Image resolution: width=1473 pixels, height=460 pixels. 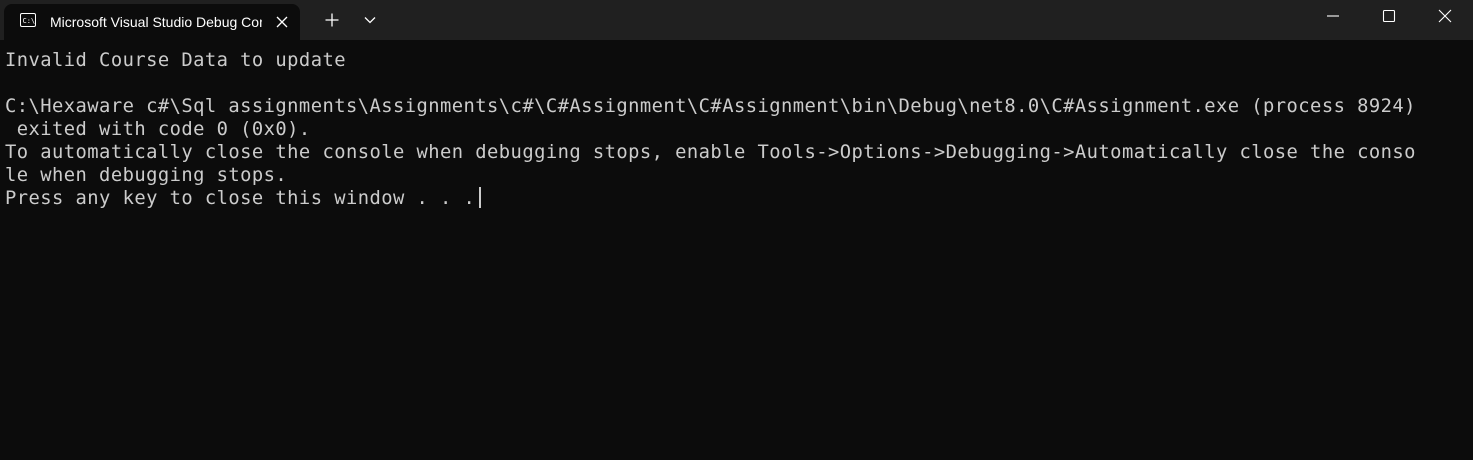 I want to click on console-icon: C:\, so click(x=28, y=20).